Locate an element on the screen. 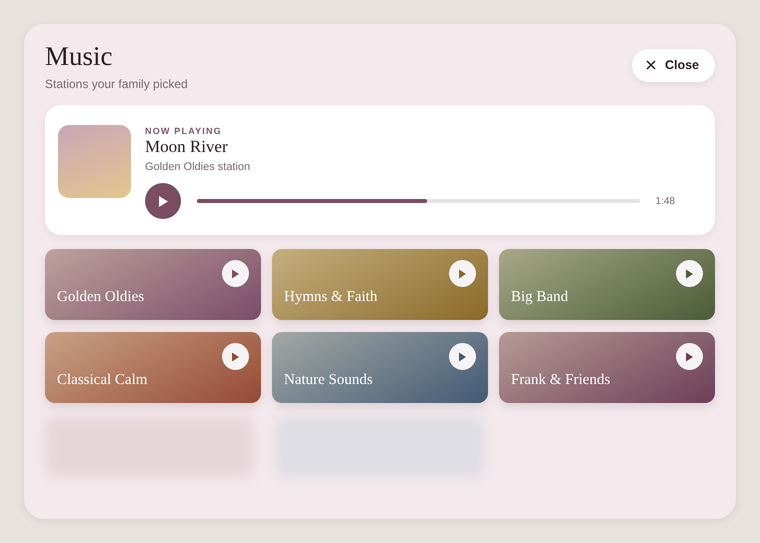  song-title: Moon River is located at coordinates (187, 147).